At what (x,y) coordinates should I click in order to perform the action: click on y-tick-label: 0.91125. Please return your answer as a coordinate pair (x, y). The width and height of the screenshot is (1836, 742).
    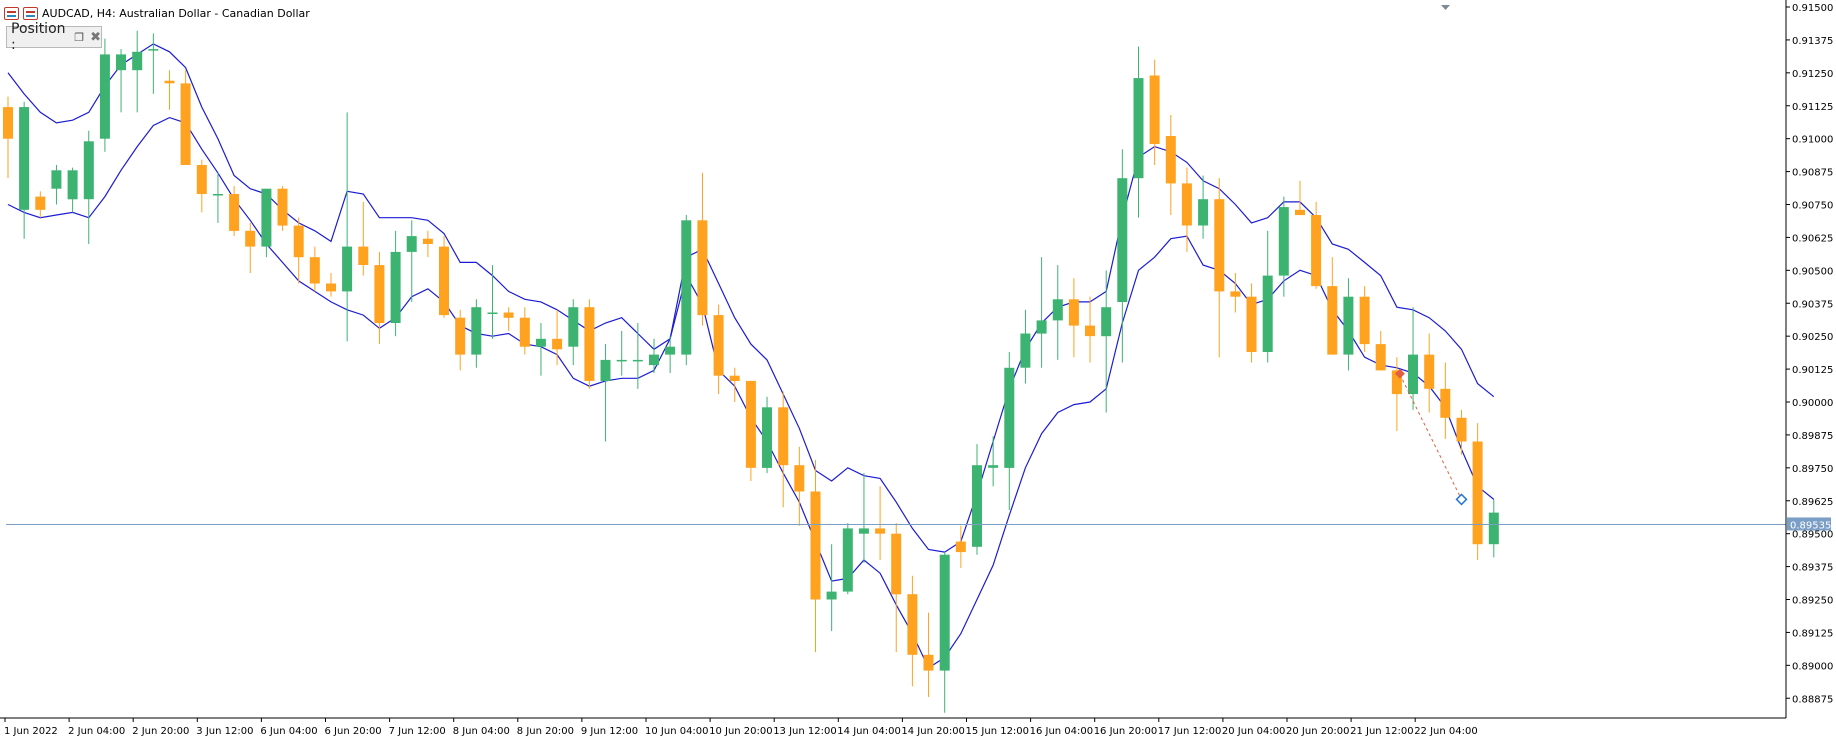
    Looking at the image, I should click on (1812, 107).